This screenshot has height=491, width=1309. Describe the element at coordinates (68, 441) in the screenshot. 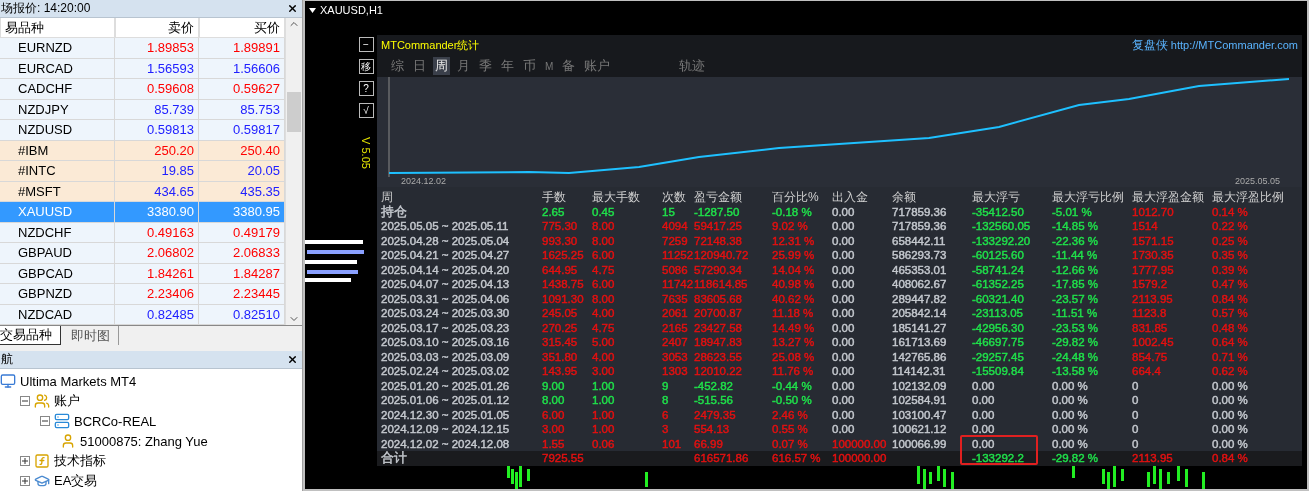

I see `user-icon` at that location.